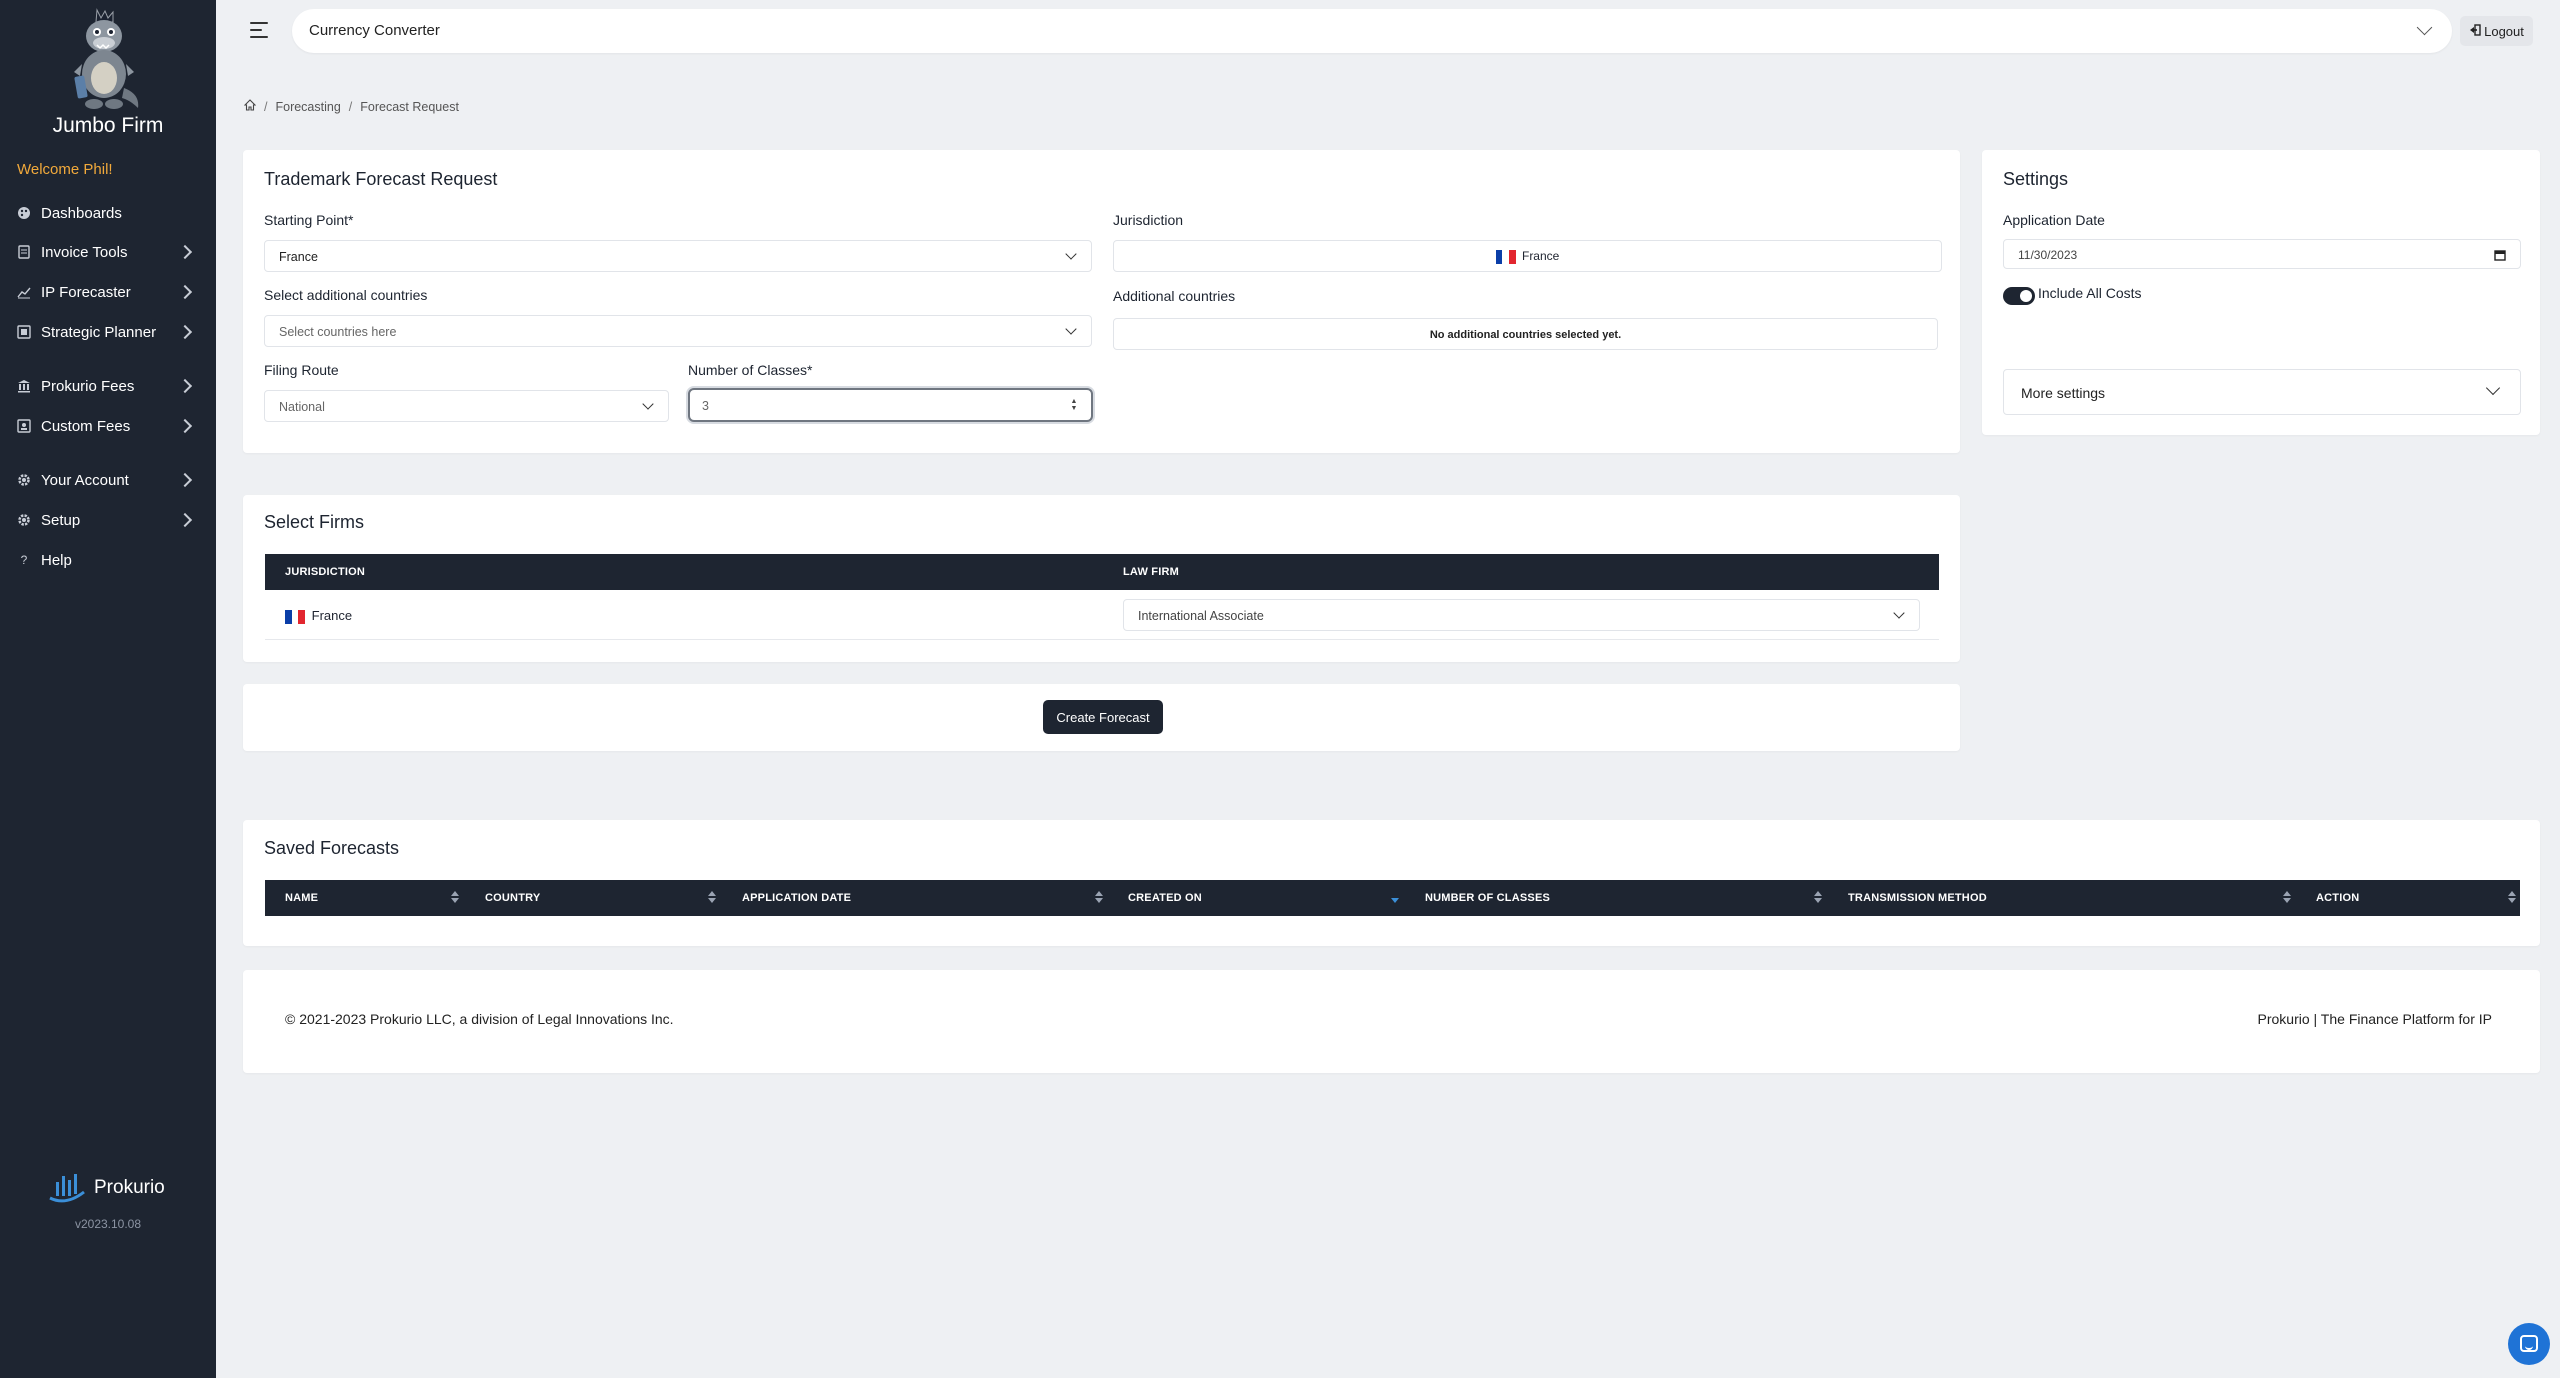 This screenshot has height=1378, width=2560. I want to click on additional-countries-empty: No additional countries selected yet., so click(1525, 335).